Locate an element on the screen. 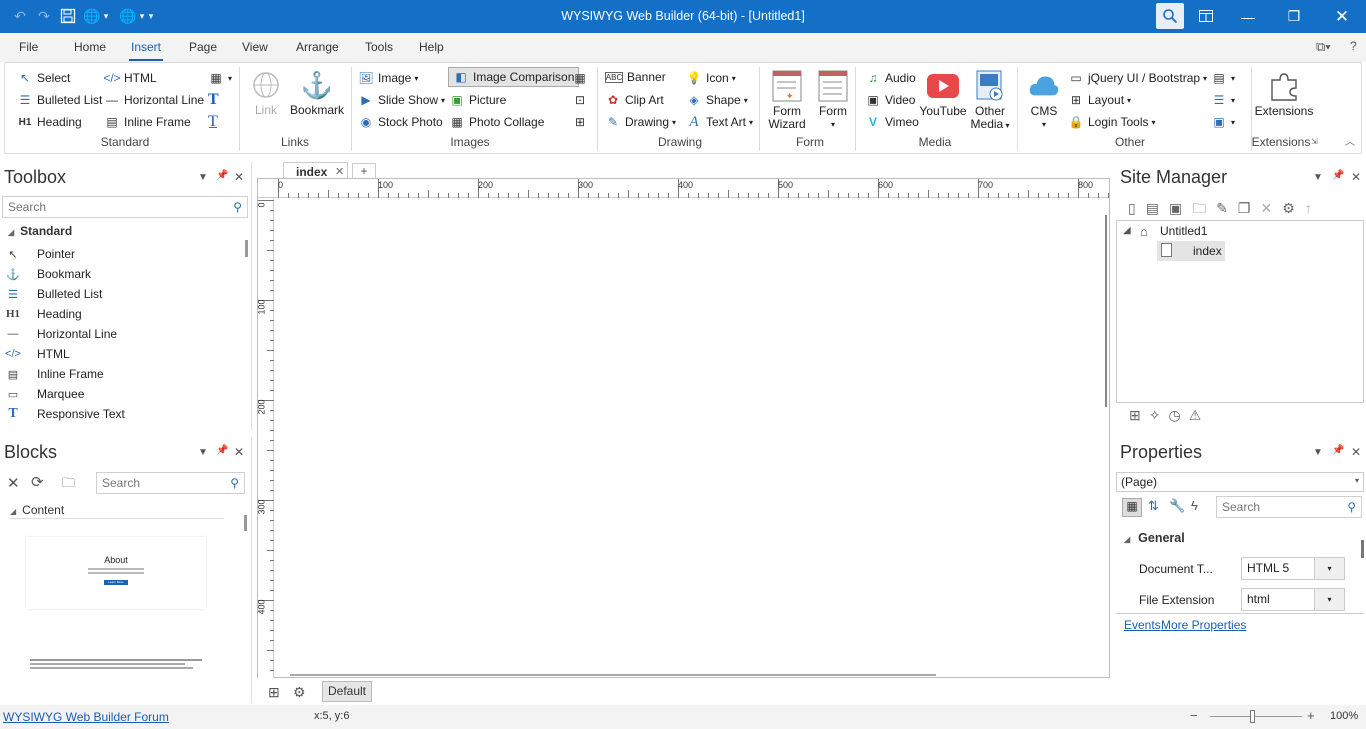 This screenshot has height=729, width=1366. banner-button: ABC Banner is located at coordinates (635, 77).